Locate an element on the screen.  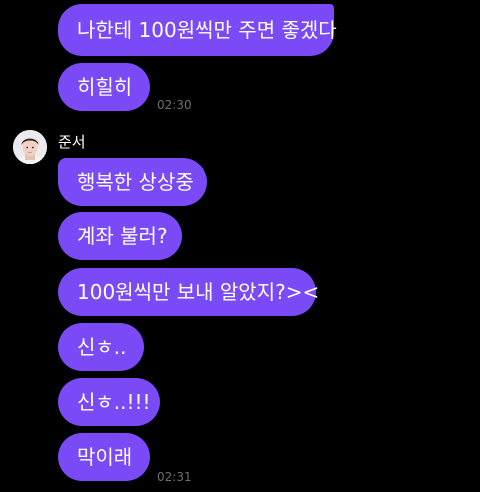
message-bubble: 계좌 불러? is located at coordinates (120, 236).